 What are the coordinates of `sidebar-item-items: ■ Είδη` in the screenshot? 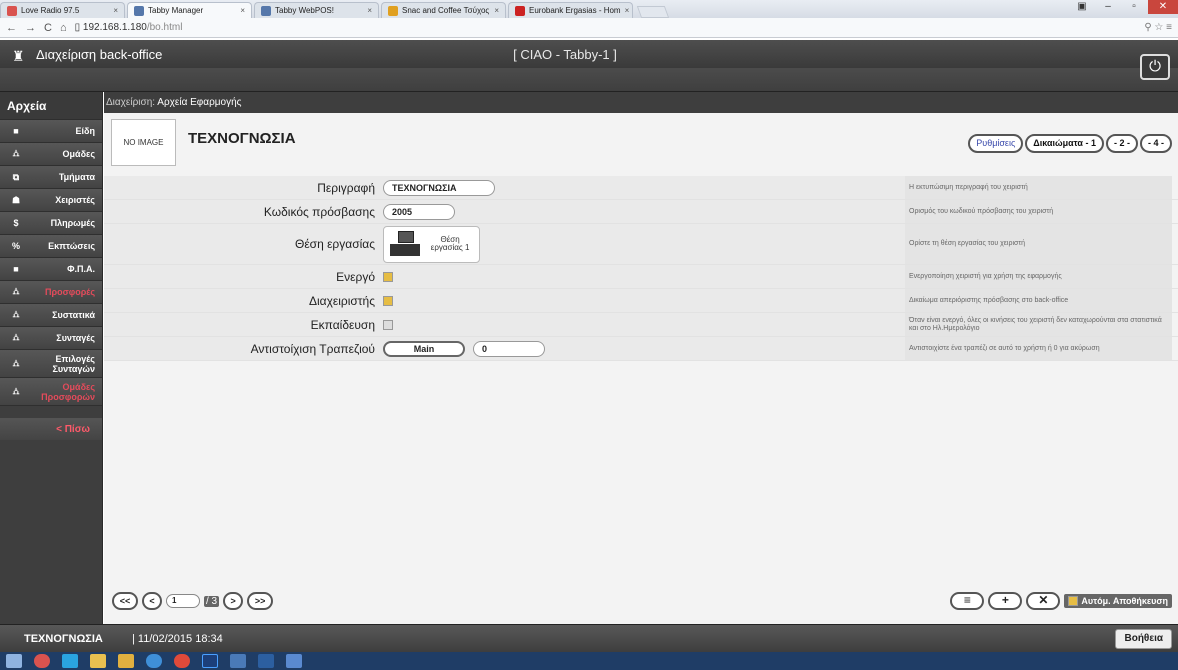 It's located at (51, 131).